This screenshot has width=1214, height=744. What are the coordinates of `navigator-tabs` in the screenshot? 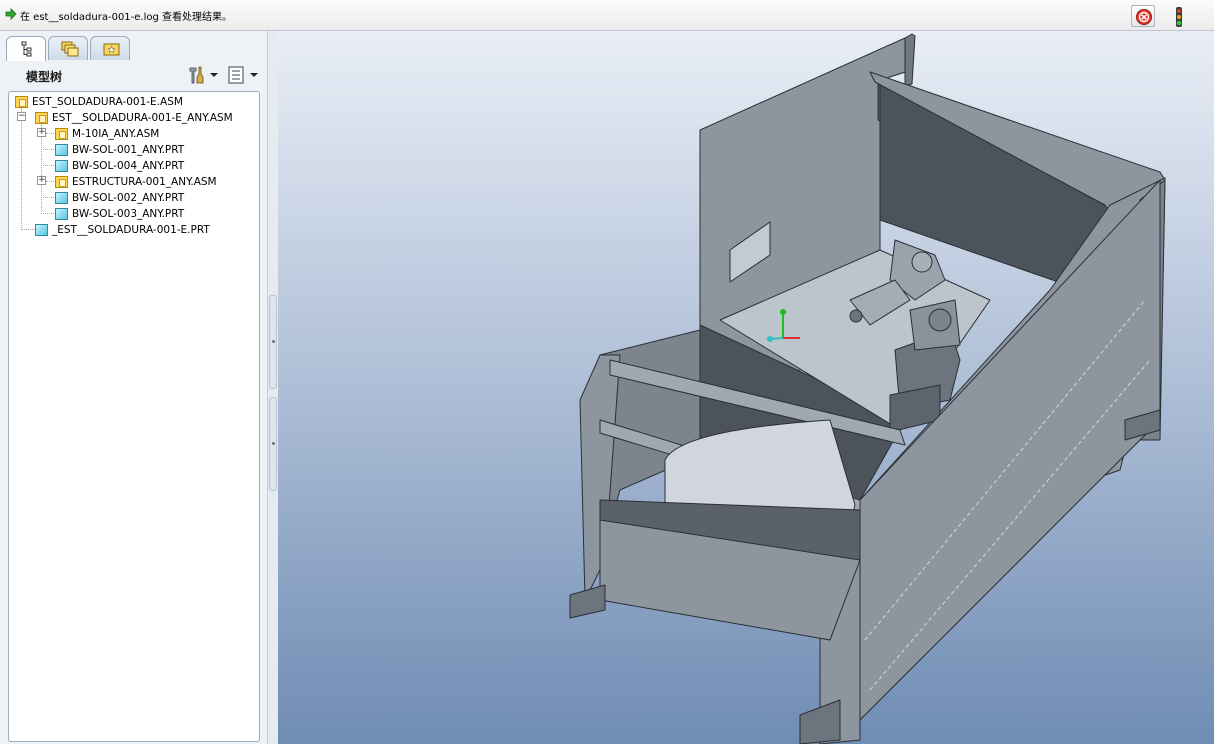 It's located at (134, 48).